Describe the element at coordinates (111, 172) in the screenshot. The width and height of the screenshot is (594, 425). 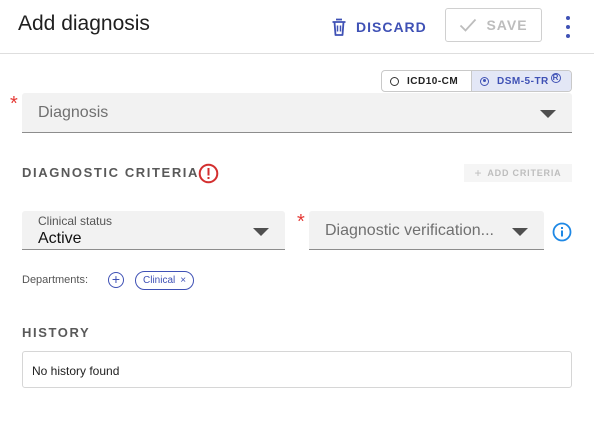
I see `criteria-heading: DIAGNOSTIC CRITERIA` at that location.